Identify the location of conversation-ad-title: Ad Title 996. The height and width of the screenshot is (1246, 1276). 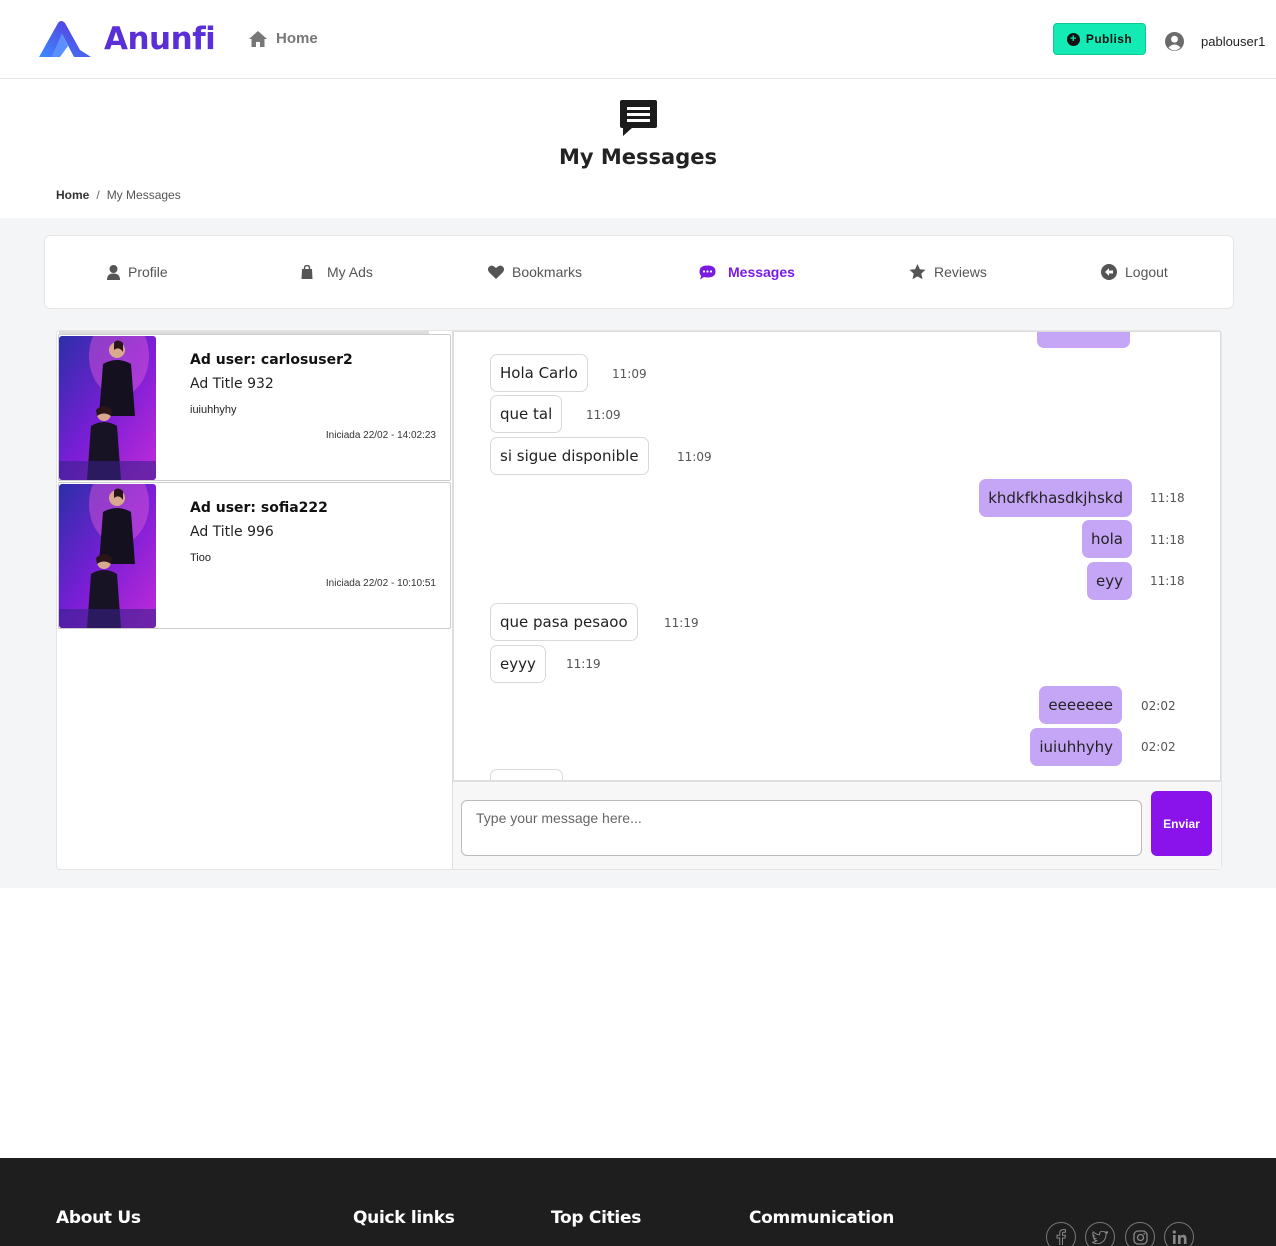
(232, 532).